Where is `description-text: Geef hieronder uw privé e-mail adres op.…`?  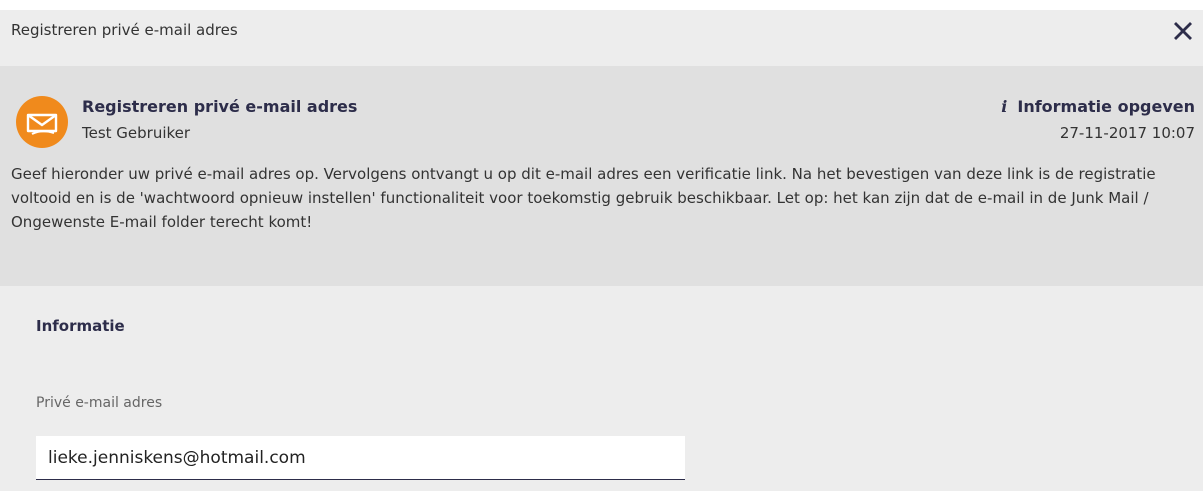 description-text: Geef hieronder uw privé e-mail adres op.… is located at coordinates (583, 198).